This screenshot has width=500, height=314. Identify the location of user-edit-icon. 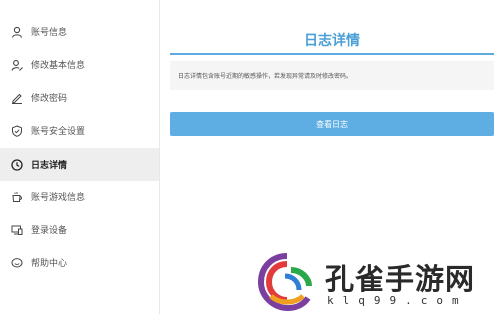
(17, 65).